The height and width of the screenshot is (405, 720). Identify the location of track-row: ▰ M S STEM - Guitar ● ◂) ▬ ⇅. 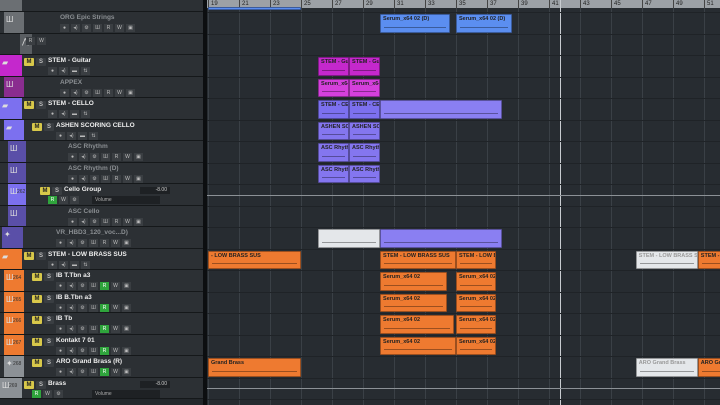
(102, 66).